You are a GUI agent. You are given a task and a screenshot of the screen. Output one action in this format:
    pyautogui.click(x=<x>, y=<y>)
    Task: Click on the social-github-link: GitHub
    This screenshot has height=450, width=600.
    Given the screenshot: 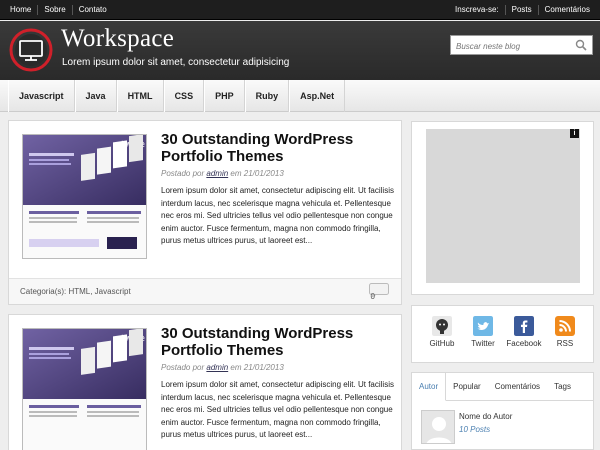 What is the action you would take?
    pyautogui.click(x=442, y=332)
    